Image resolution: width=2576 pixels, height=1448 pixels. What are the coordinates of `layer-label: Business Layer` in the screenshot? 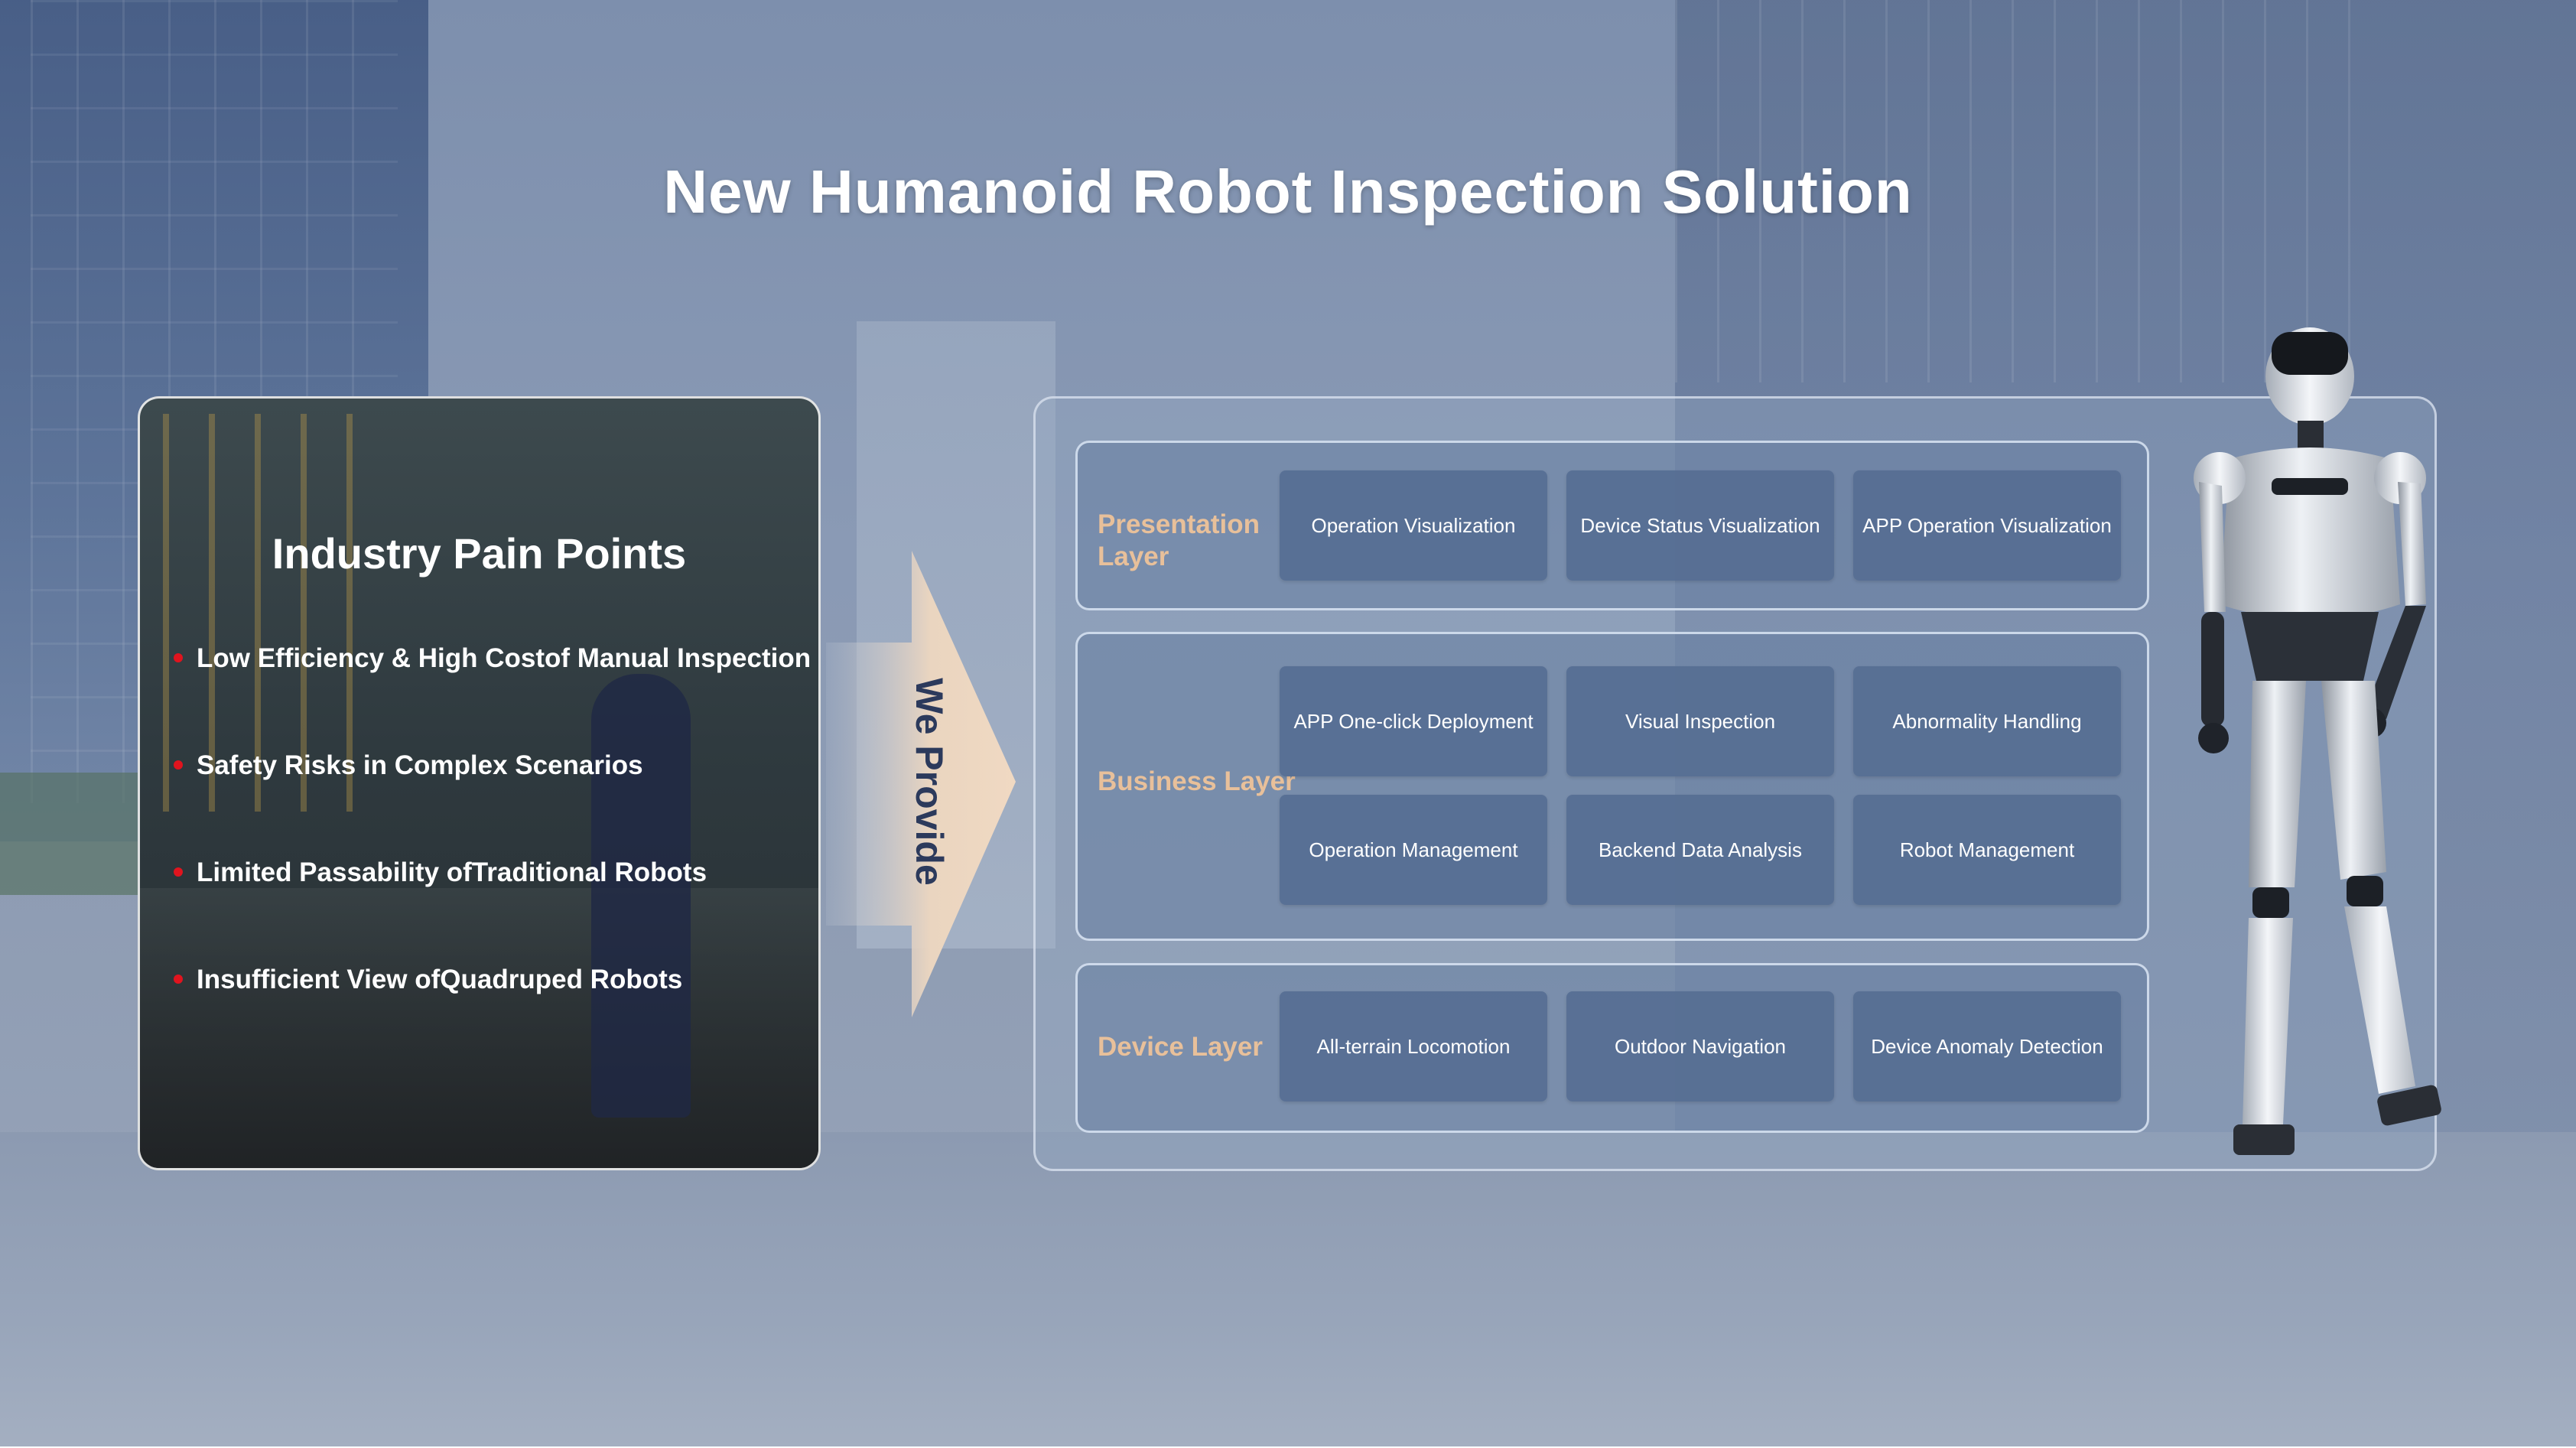 It's located at (1197, 781).